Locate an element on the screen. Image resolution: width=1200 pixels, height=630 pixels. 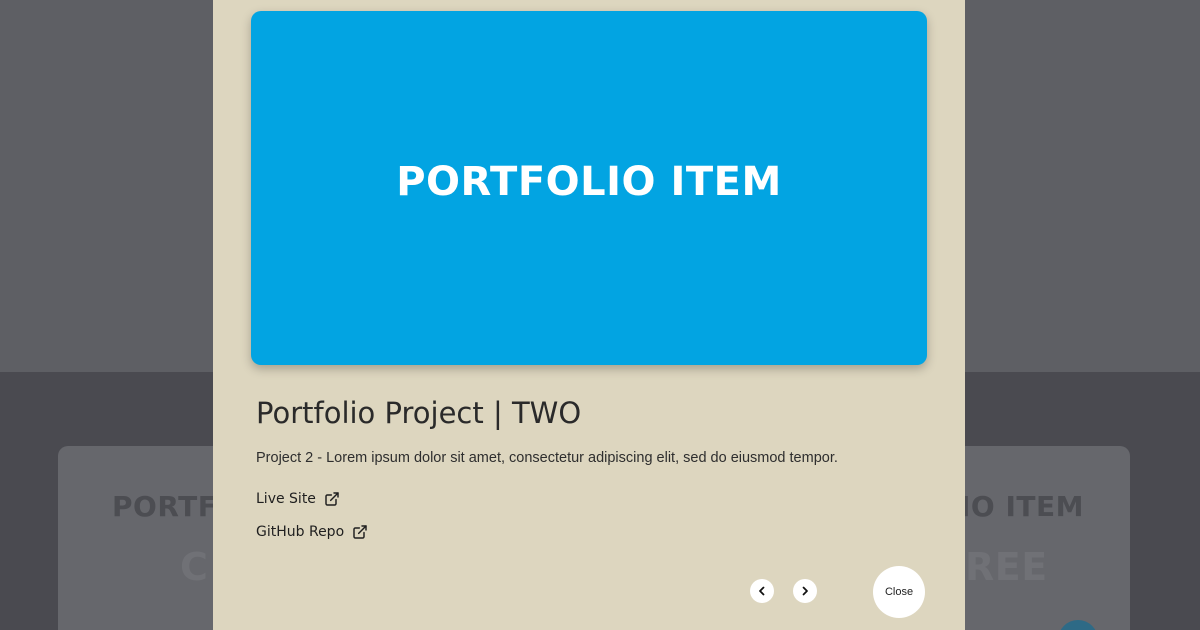
previous-project-button is located at coordinates (762, 591).